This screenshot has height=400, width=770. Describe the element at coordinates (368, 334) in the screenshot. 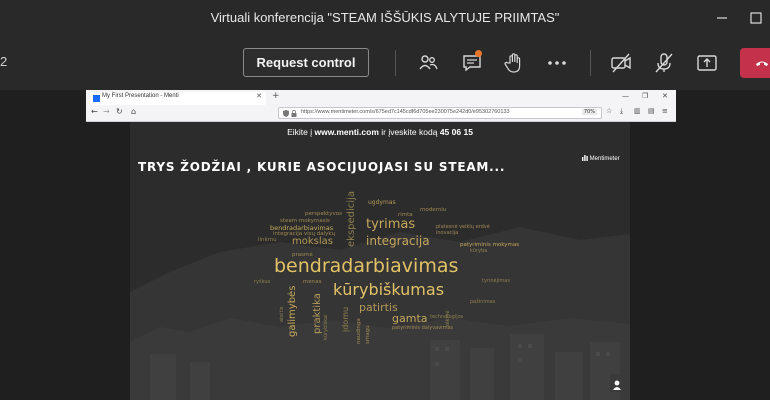

I see `word-cloud-word: smagu` at that location.